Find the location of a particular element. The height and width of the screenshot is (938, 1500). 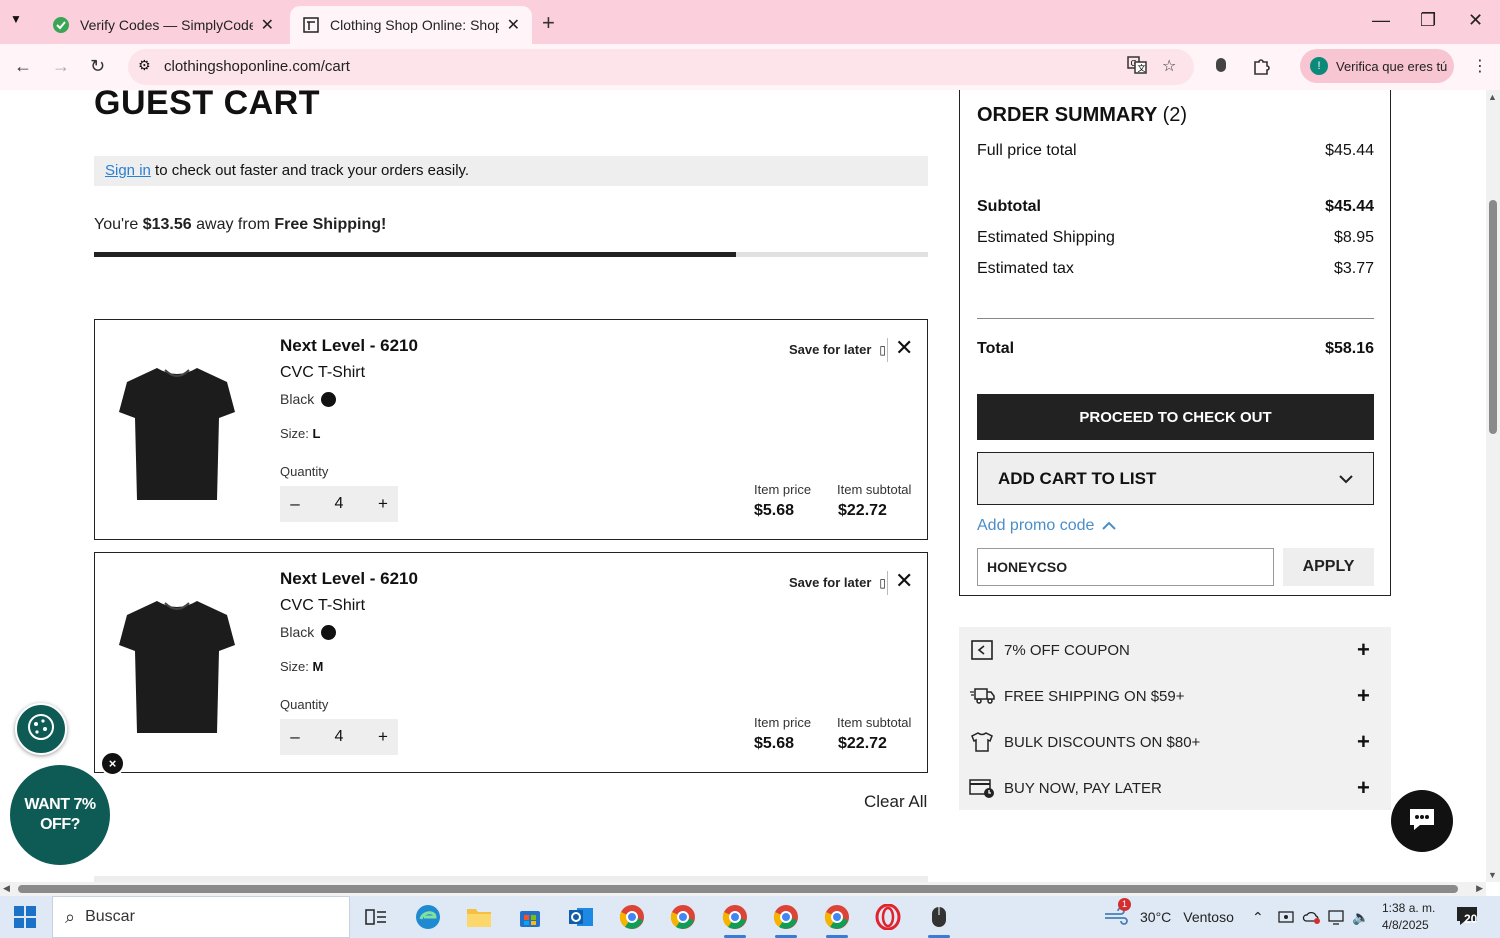

browser-menu-icon: ⋮ is located at coordinates (1480, 66).